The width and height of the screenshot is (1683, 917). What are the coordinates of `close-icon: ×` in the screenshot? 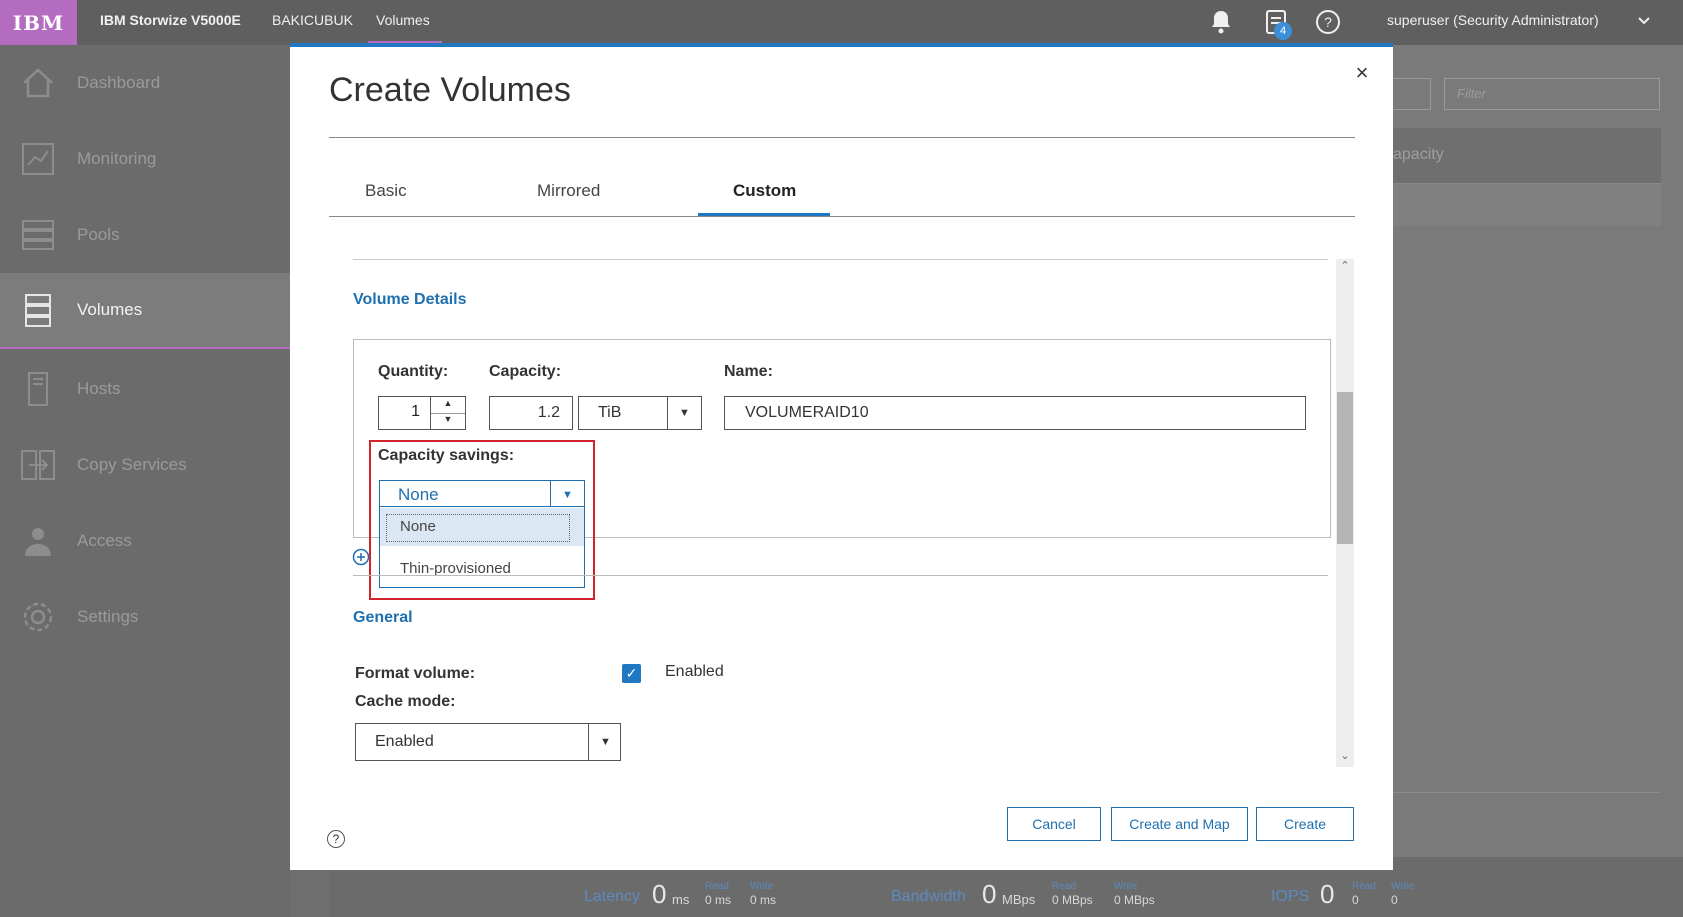 It's located at (1362, 73).